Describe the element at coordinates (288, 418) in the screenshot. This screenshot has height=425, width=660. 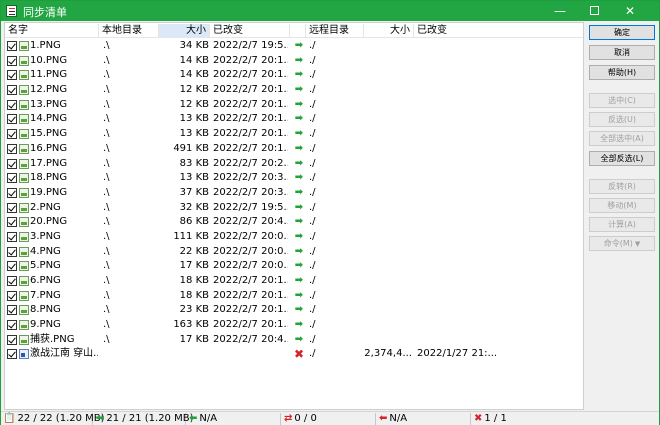
I see `bidirectional-arrow-icon: ⇄` at that location.